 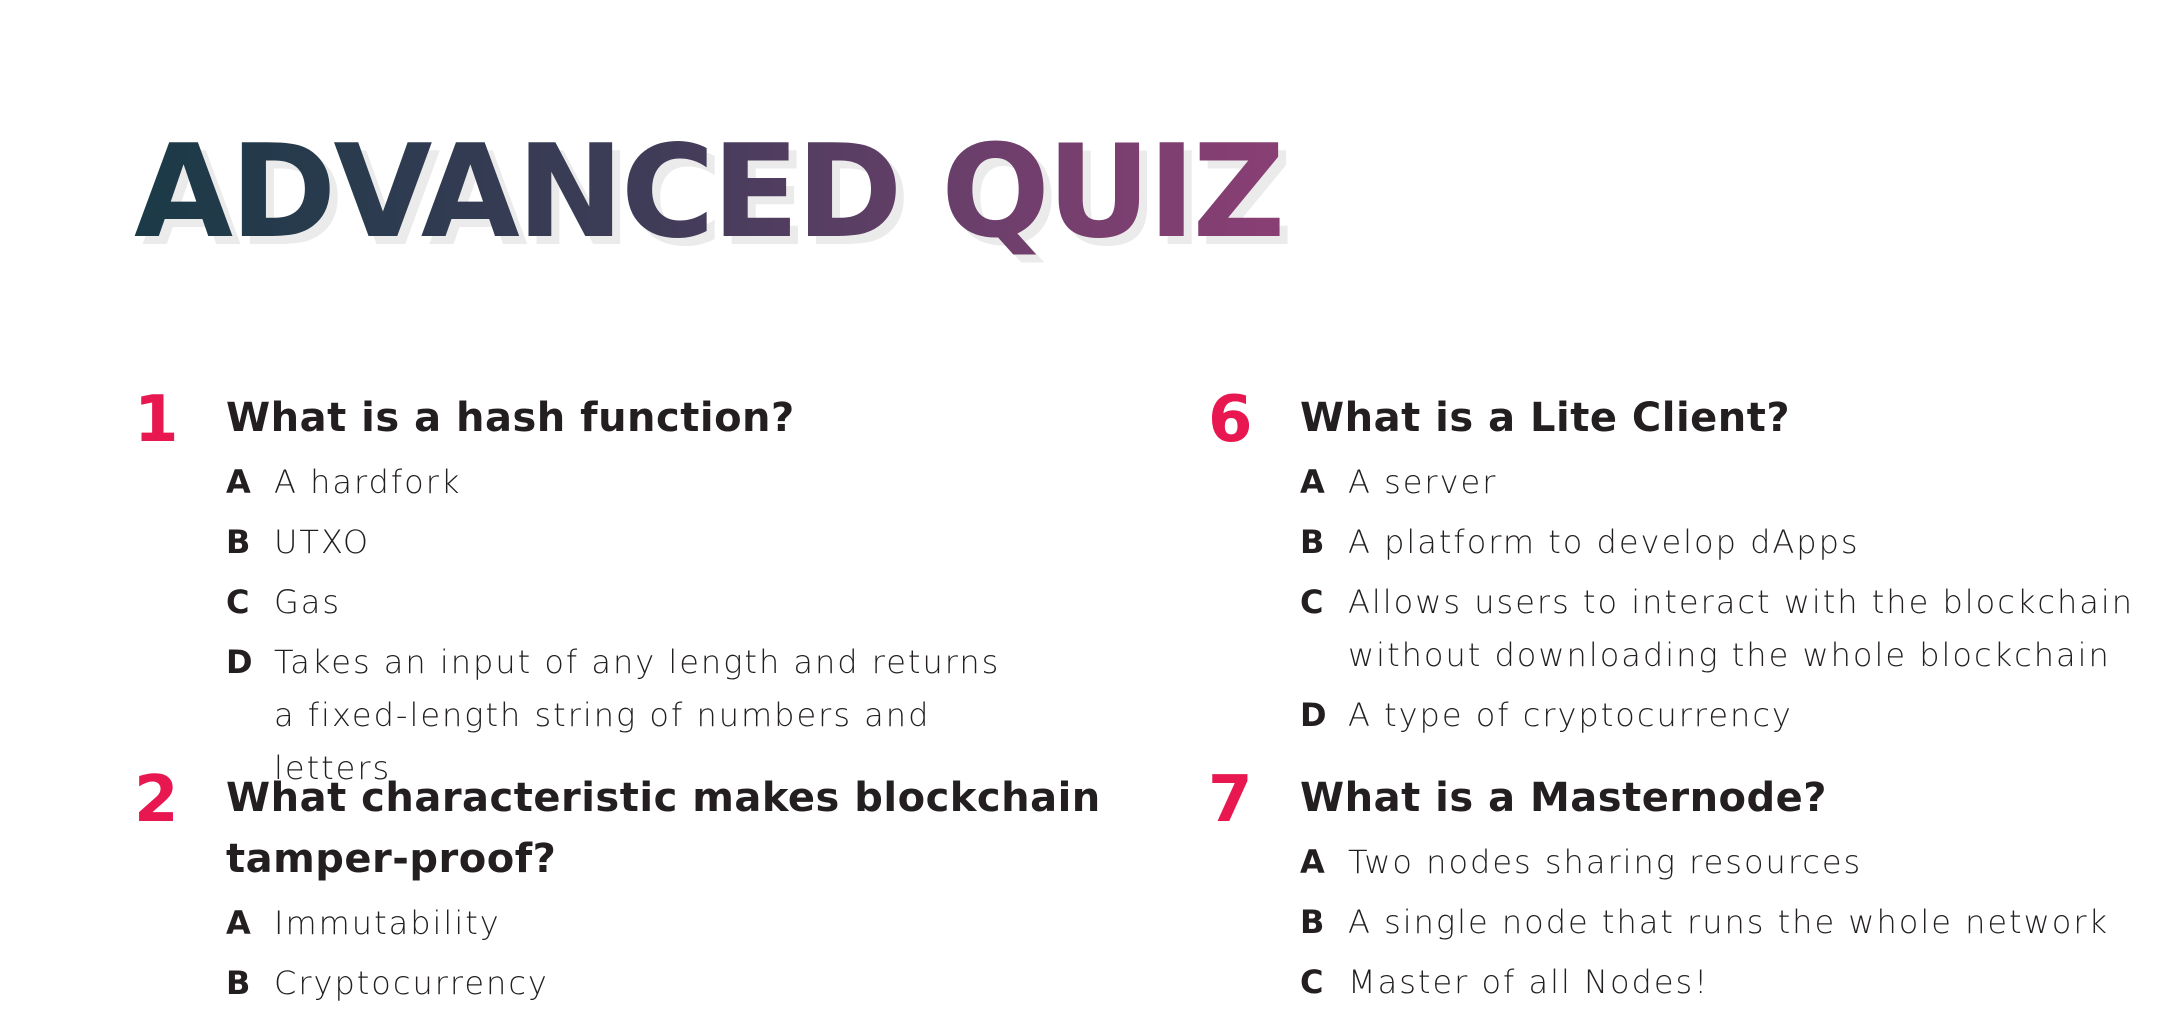 I want to click on question-number: 7, so click(x=1230, y=800).